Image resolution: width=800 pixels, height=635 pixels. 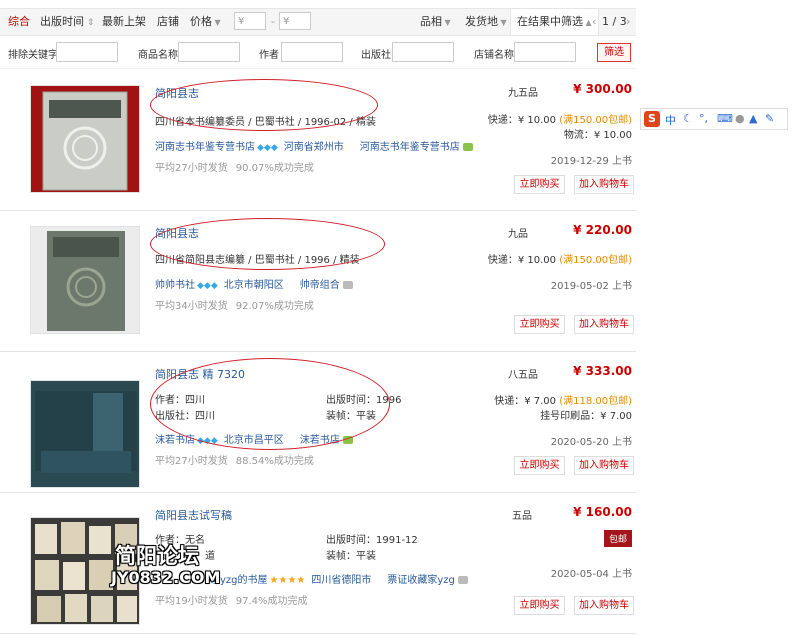 I want to click on filter-in-results-tab: 在结果中筛选 ▲, so click(x=554, y=21).